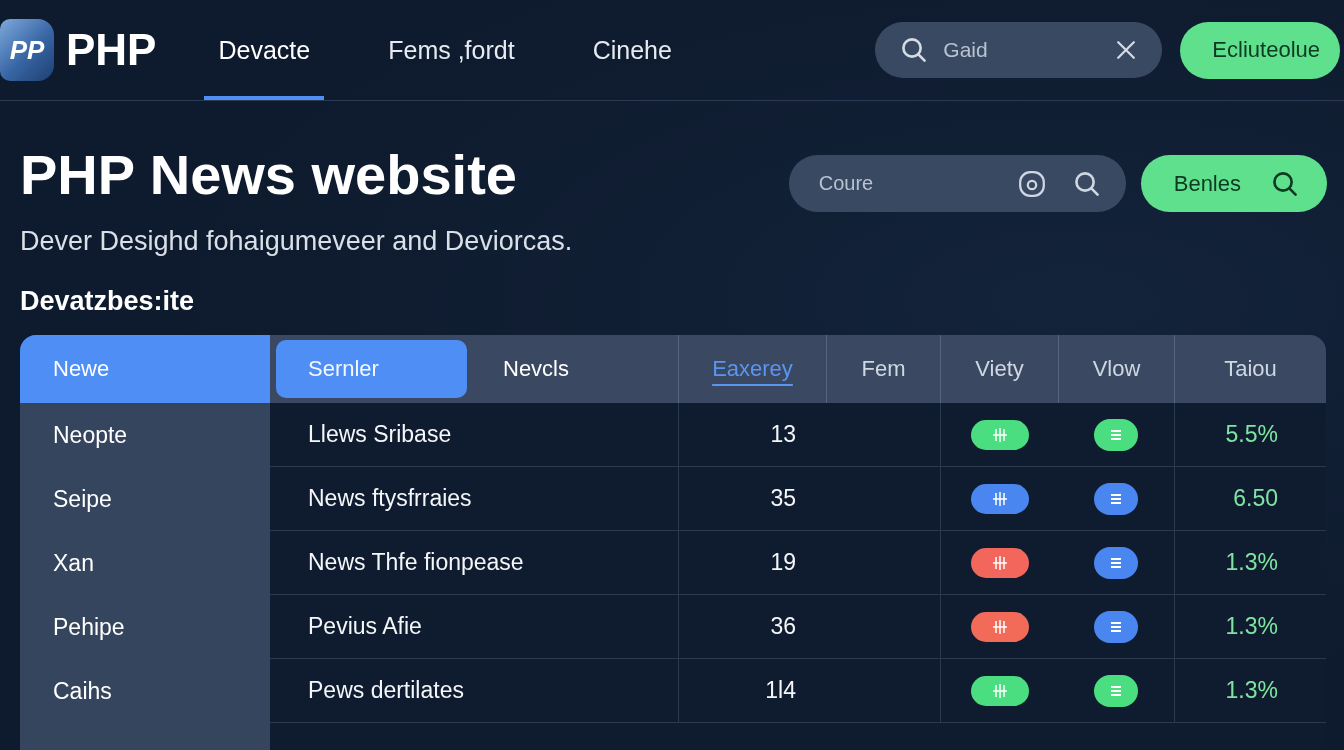 The width and height of the screenshot is (1344, 750). I want to click on count-cell: 36, so click(752, 627).